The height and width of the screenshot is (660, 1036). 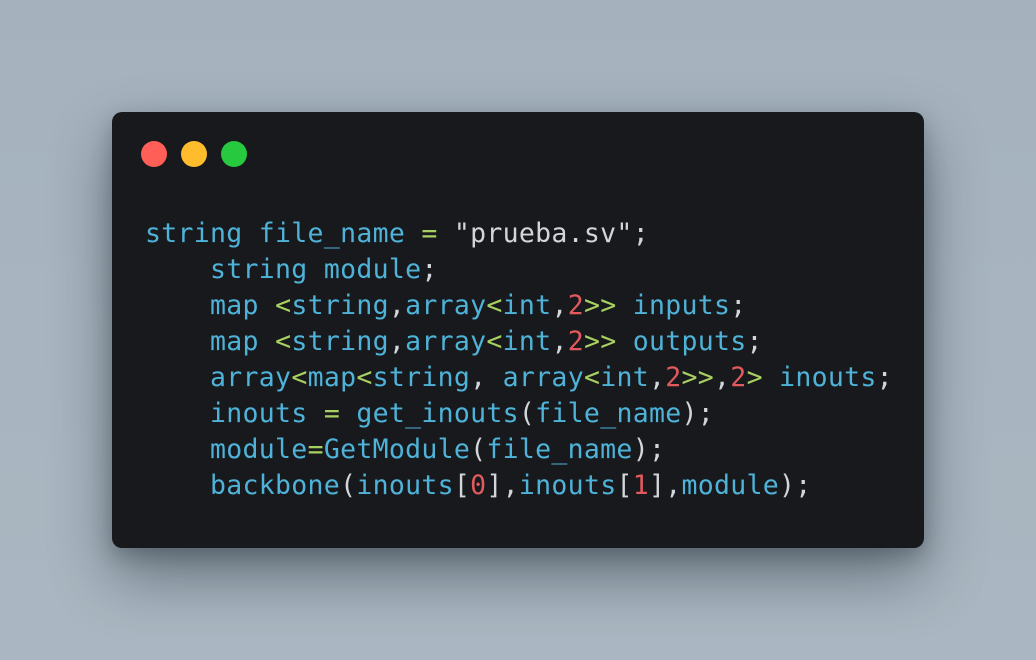 I want to click on code-token: inputs, so click(x=681, y=305).